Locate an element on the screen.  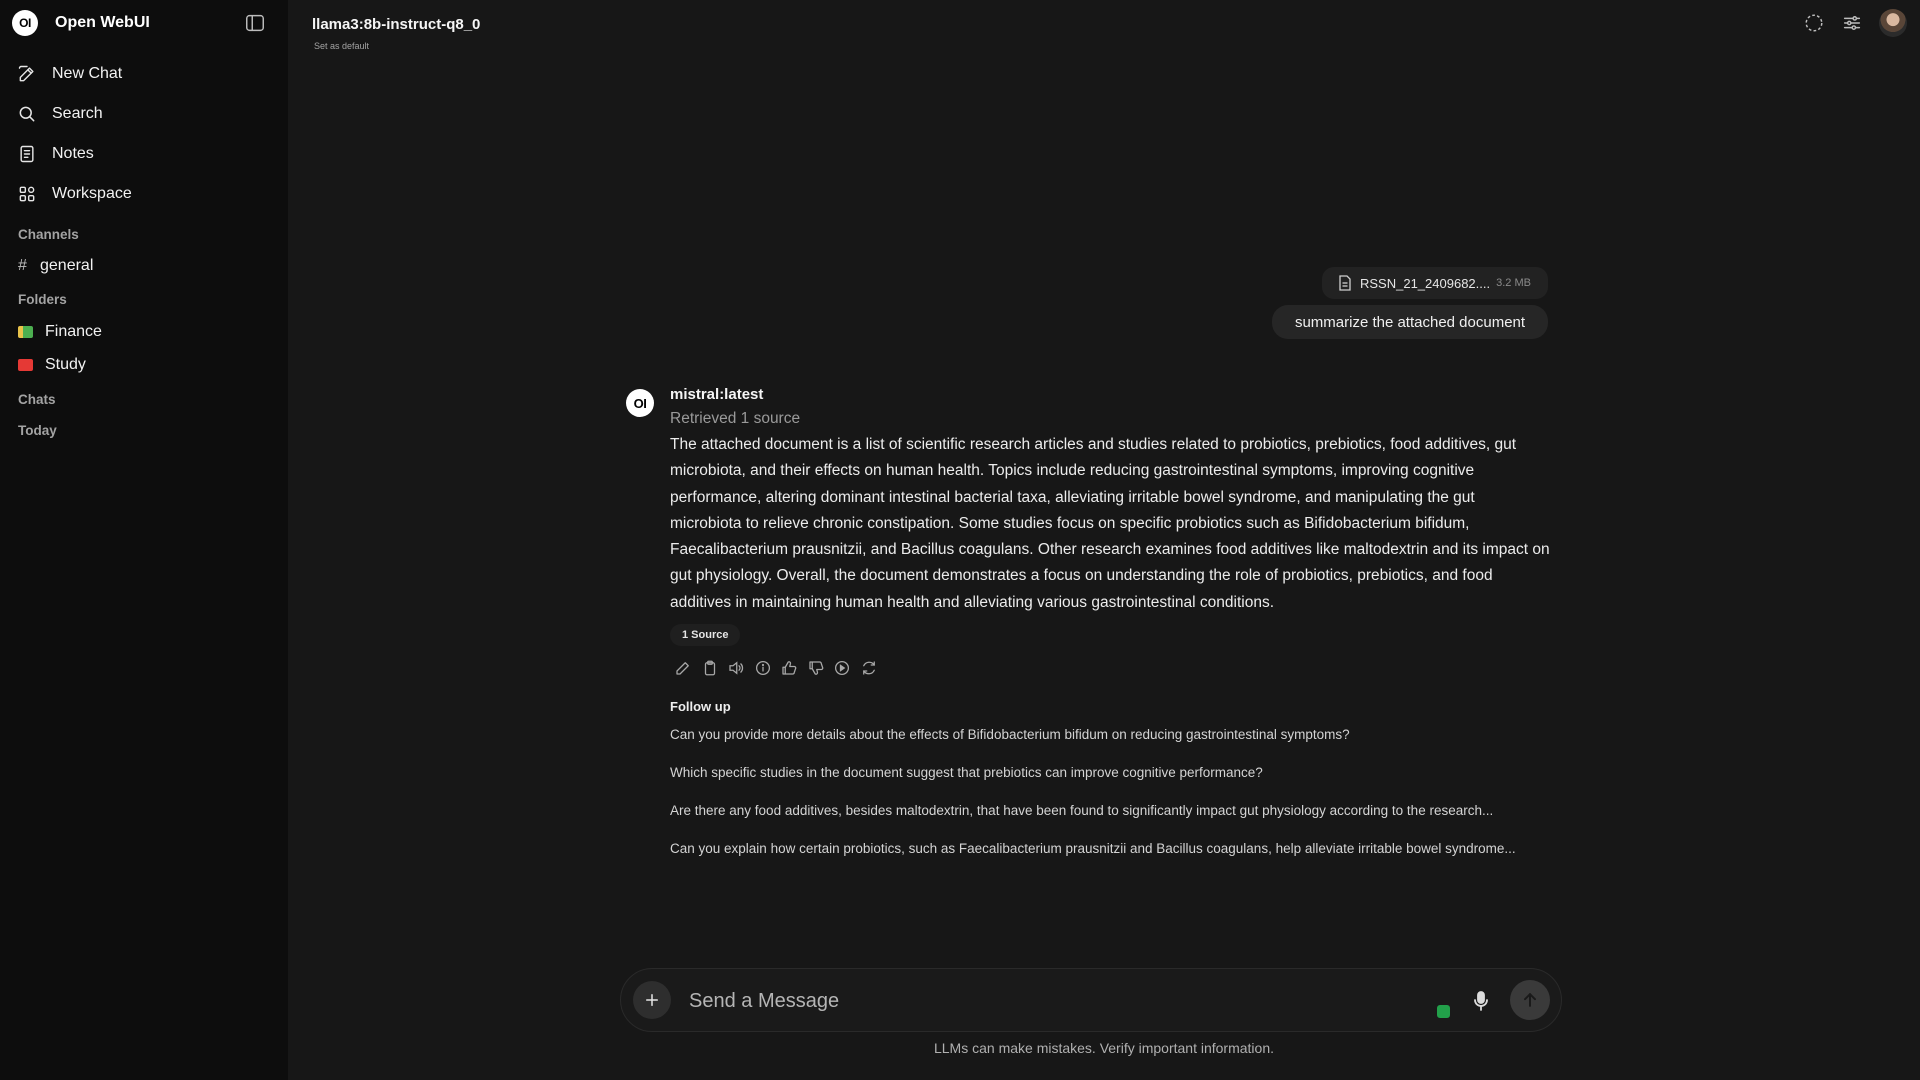
user-message: summarize the attached document is located at coordinates (1410, 322).